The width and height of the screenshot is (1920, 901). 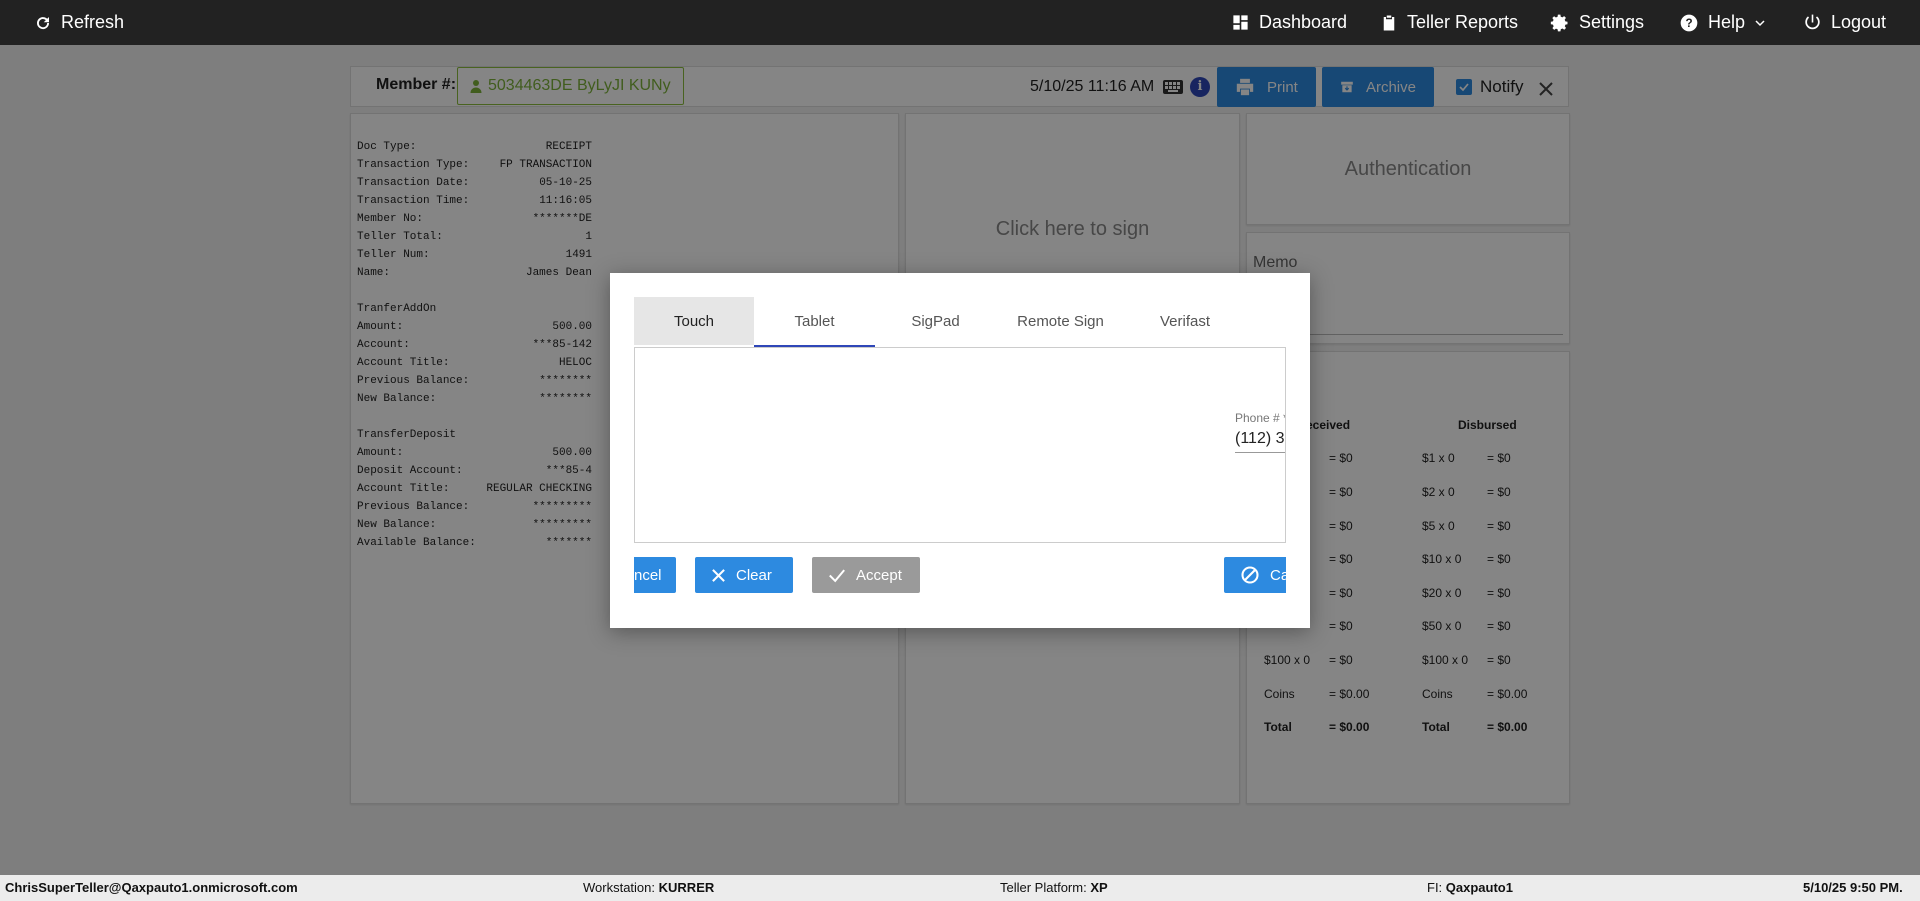 What do you see at coordinates (754, 575) in the screenshot?
I see `clear-label: Clear` at bounding box center [754, 575].